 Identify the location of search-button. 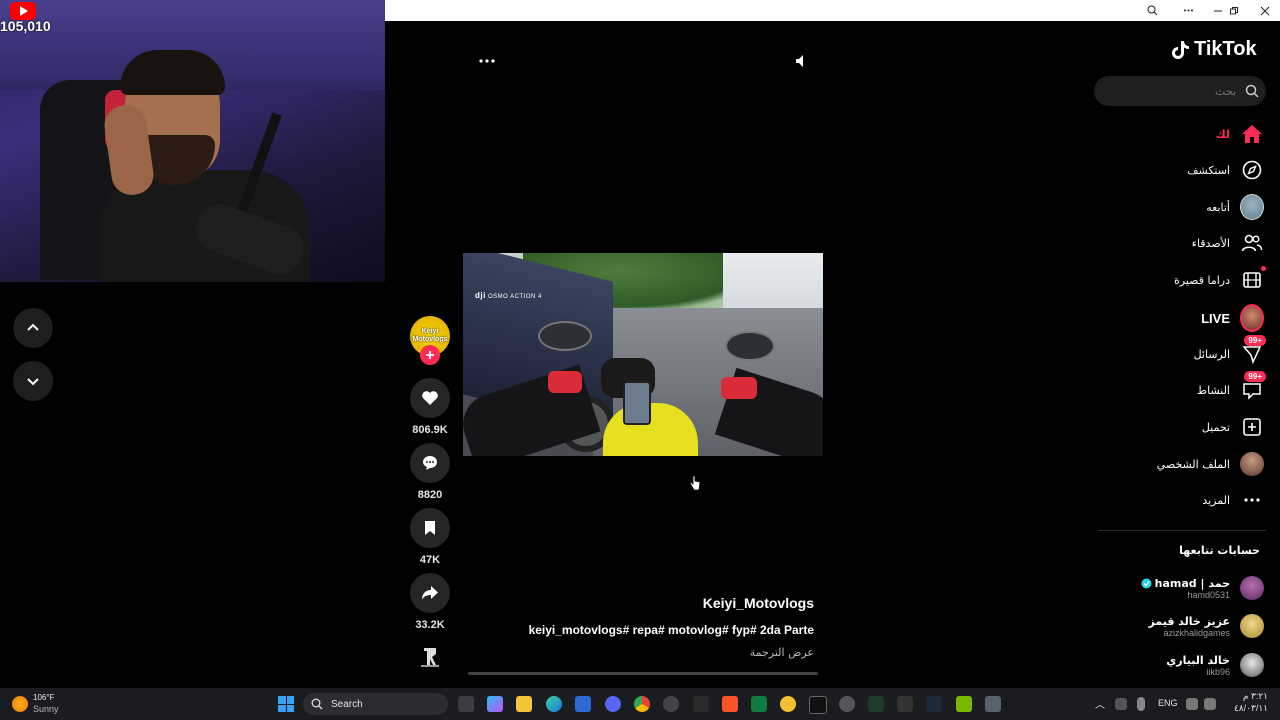
(1252, 91).